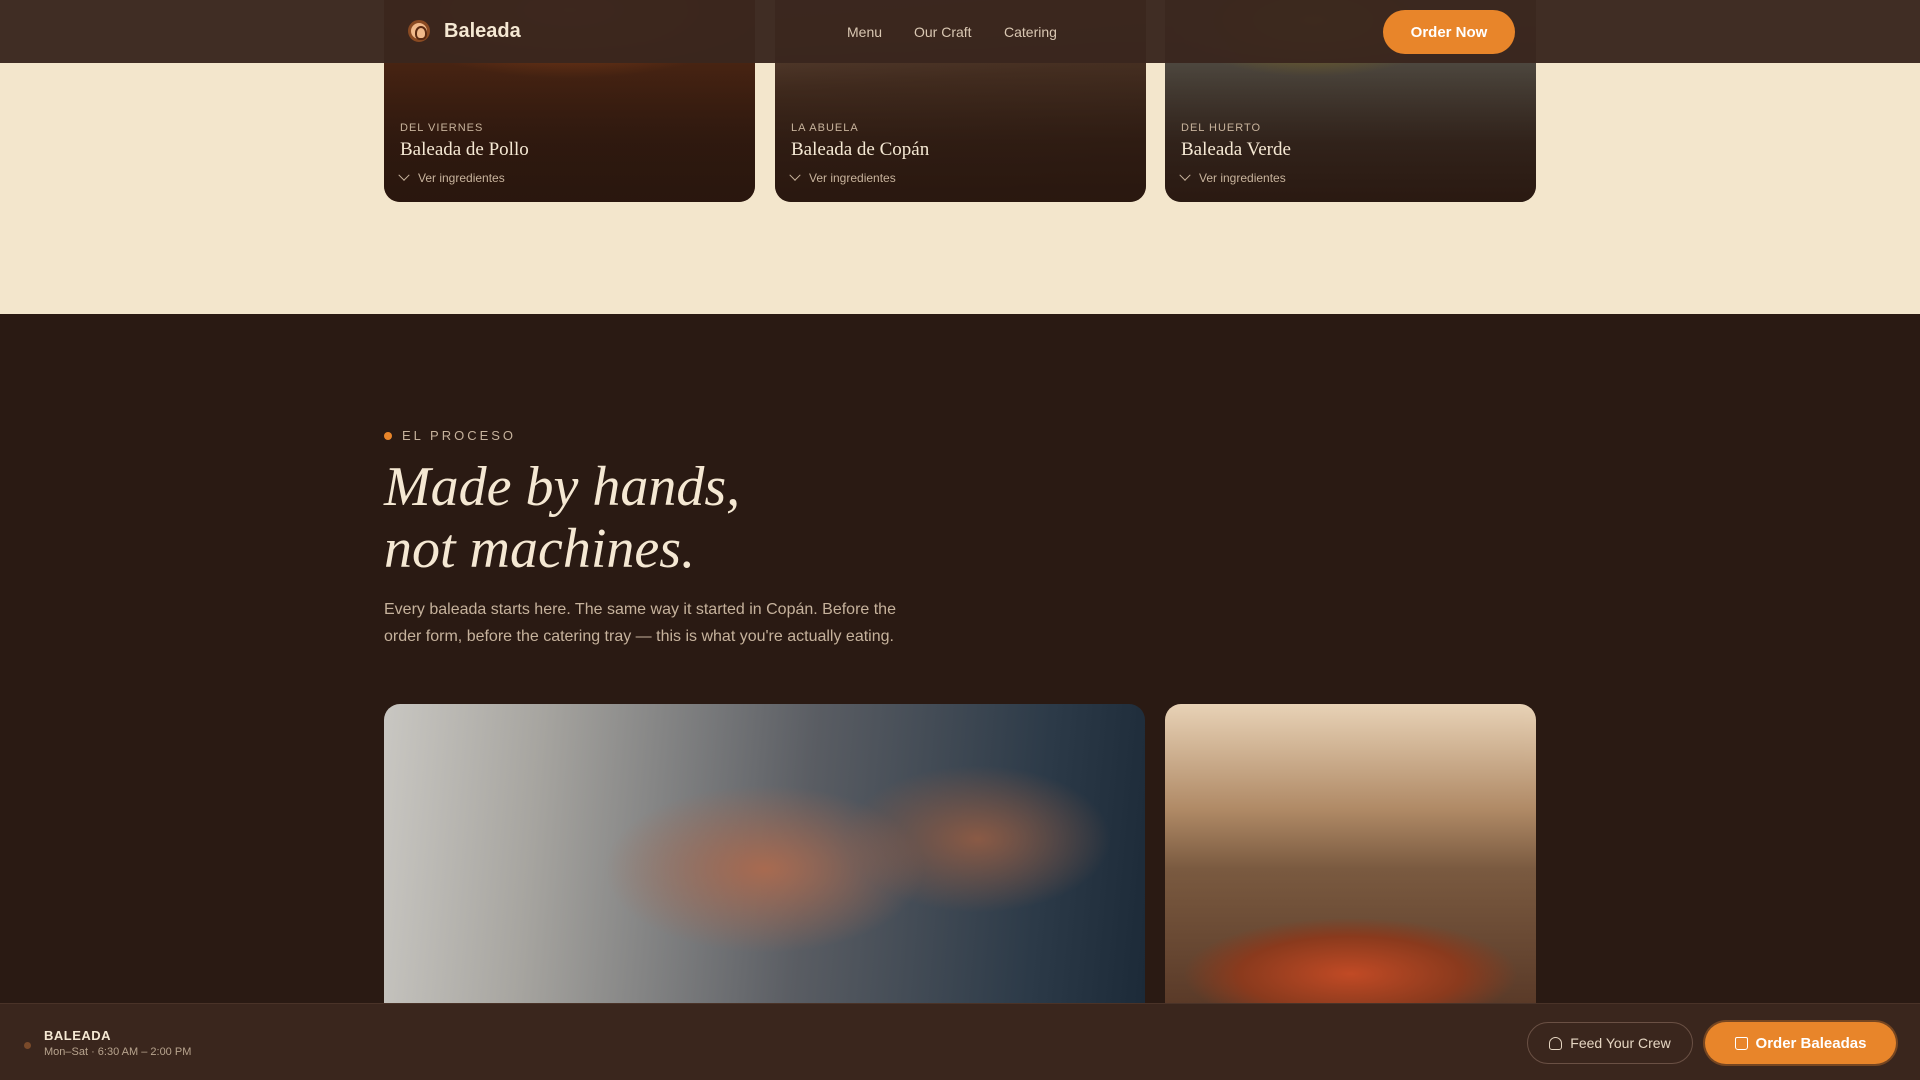 This screenshot has height=1080, width=1920. What do you see at coordinates (442, 128) in the screenshot?
I see `card-tag: DEL VIERNES` at bounding box center [442, 128].